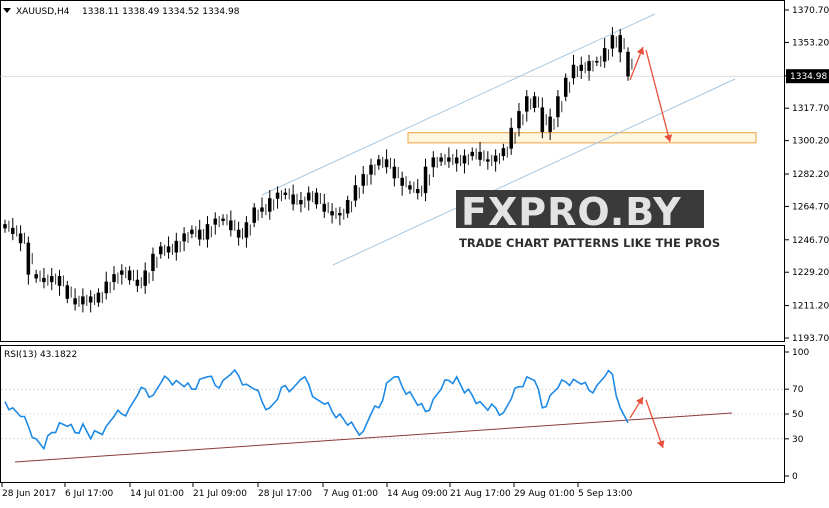 The image size is (829, 508). What do you see at coordinates (544, 494) in the screenshot?
I see `time-tick-label: 29 Aug 01:00` at bounding box center [544, 494].